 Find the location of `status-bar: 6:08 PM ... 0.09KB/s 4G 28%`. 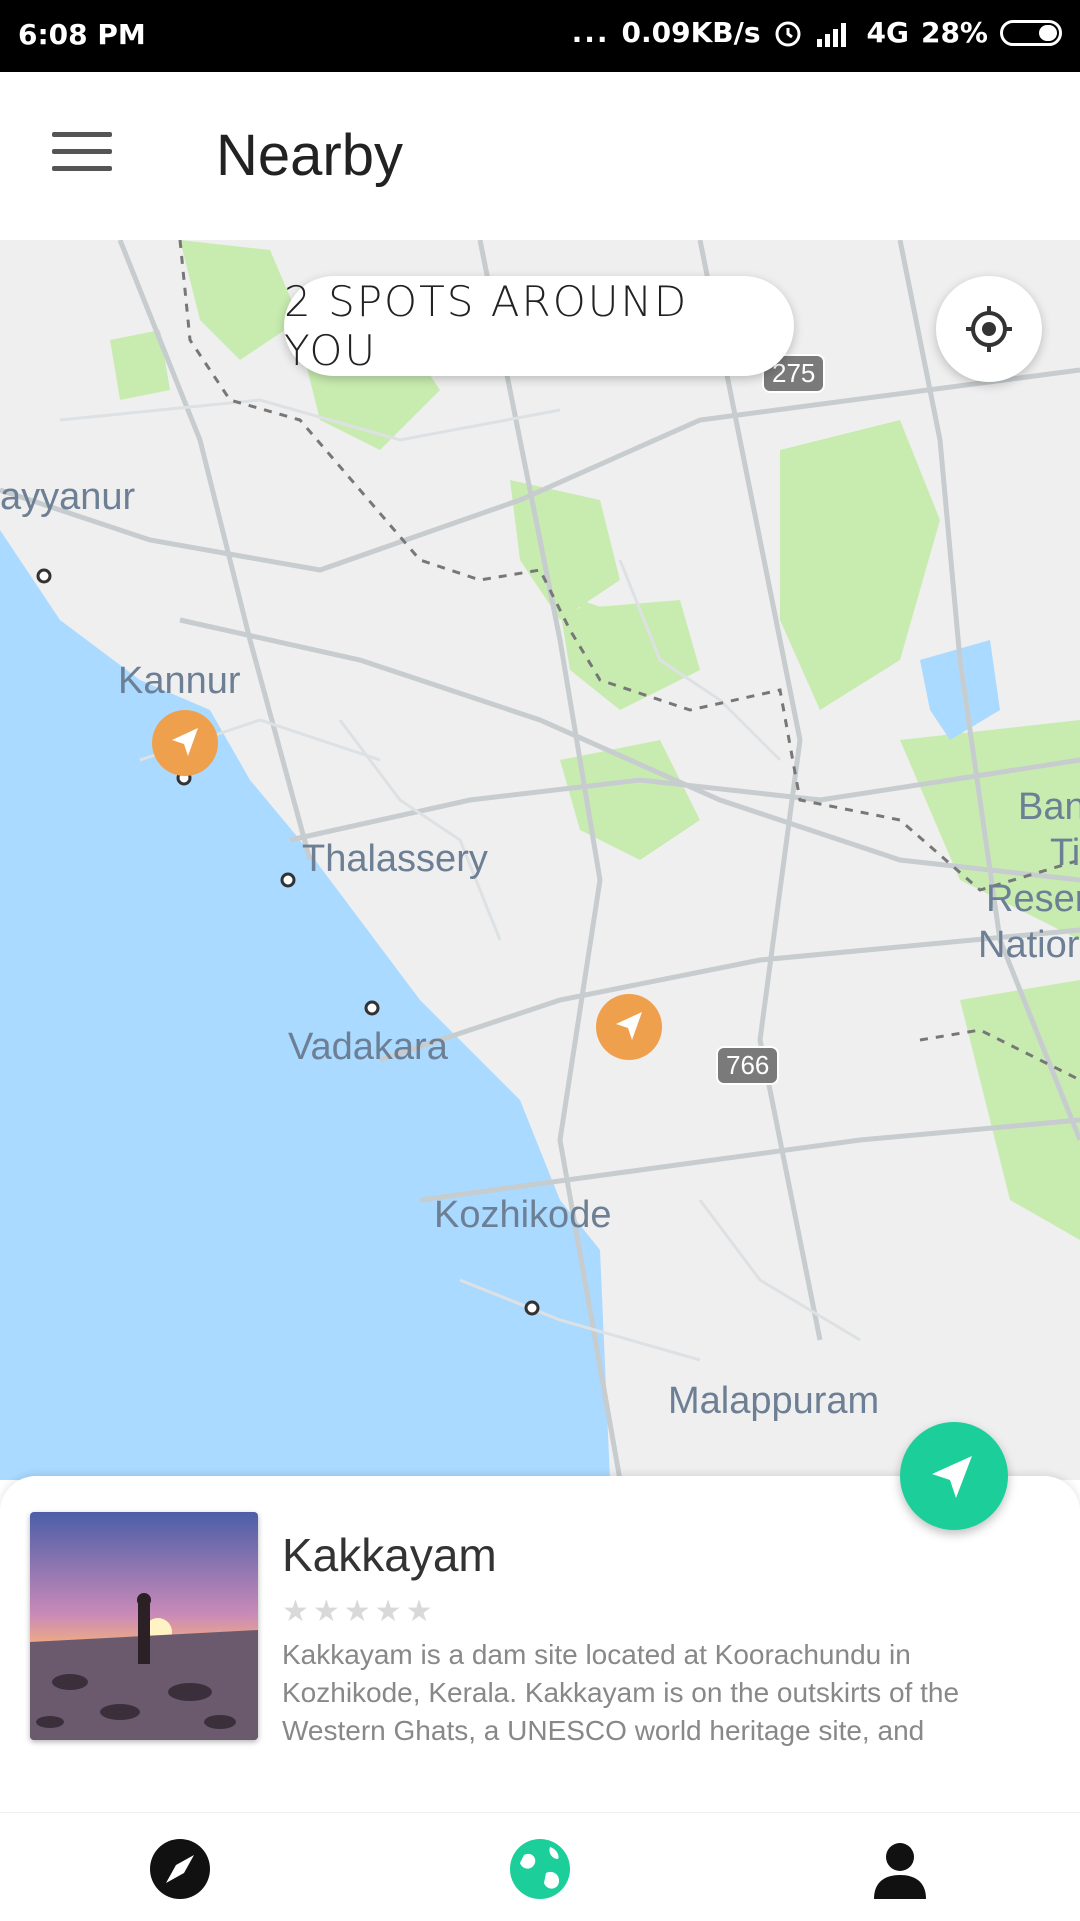

status-bar: 6:08 PM ... 0.09KB/s 4G 28% is located at coordinates (540, 36).